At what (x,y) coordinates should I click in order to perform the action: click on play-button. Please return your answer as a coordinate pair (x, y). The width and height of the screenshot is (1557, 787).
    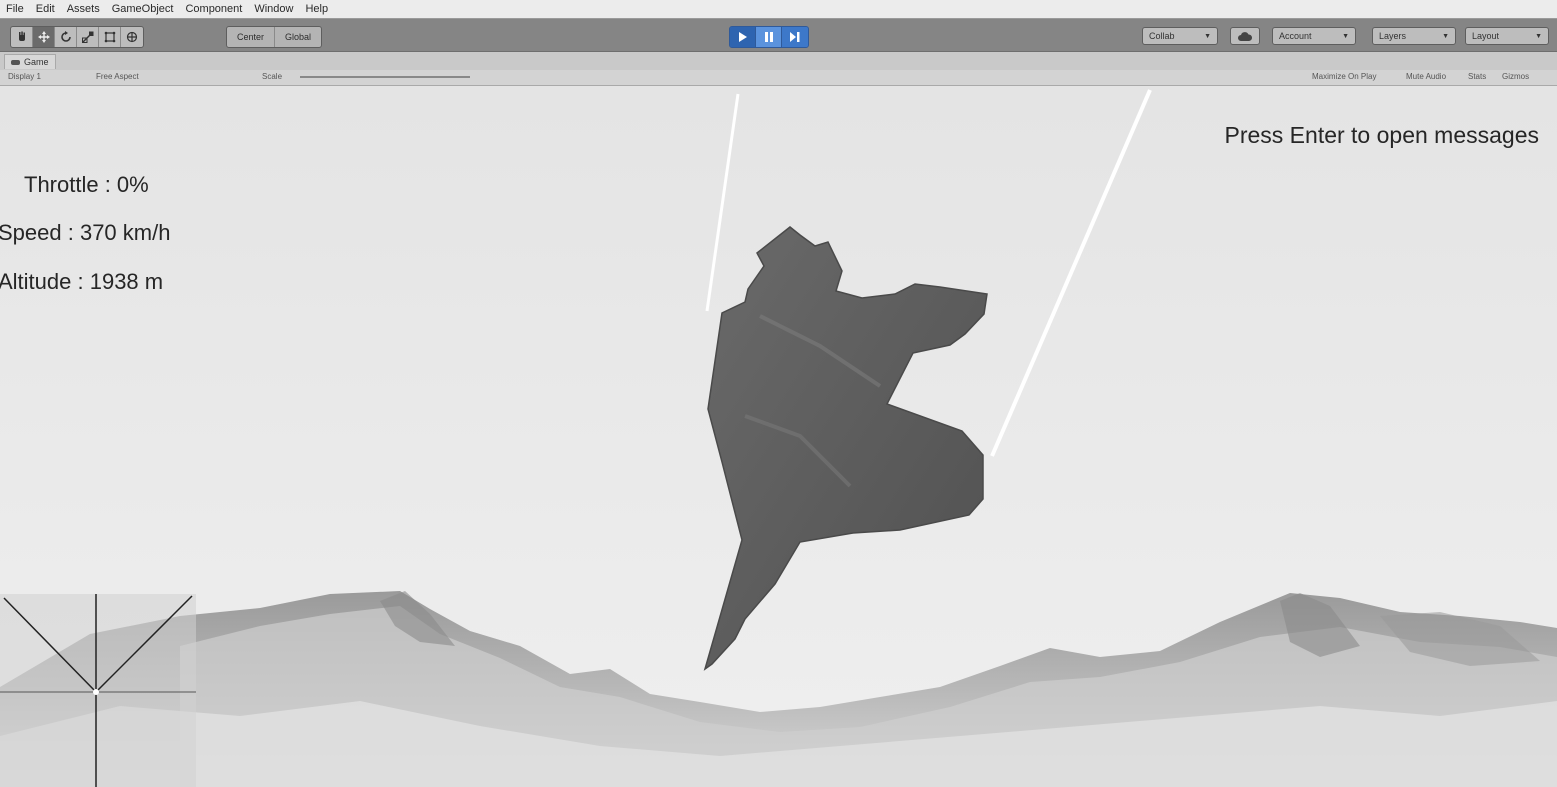
    Looking at the image, I should click on (743, 37).